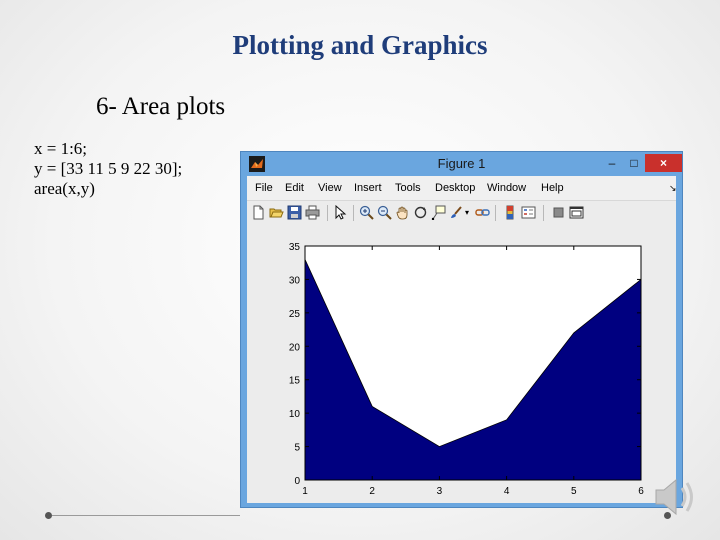 The image size is (720, 540). What do you see at coordinates (408, 188) in the screenshot?
I see `menu-tools: Tools` at bounding box center [408, 188].